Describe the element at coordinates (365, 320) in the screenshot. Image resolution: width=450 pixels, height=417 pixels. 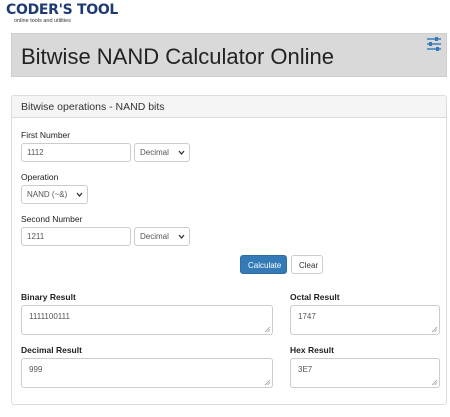
I see `octal-result-field: 1747` at that location.